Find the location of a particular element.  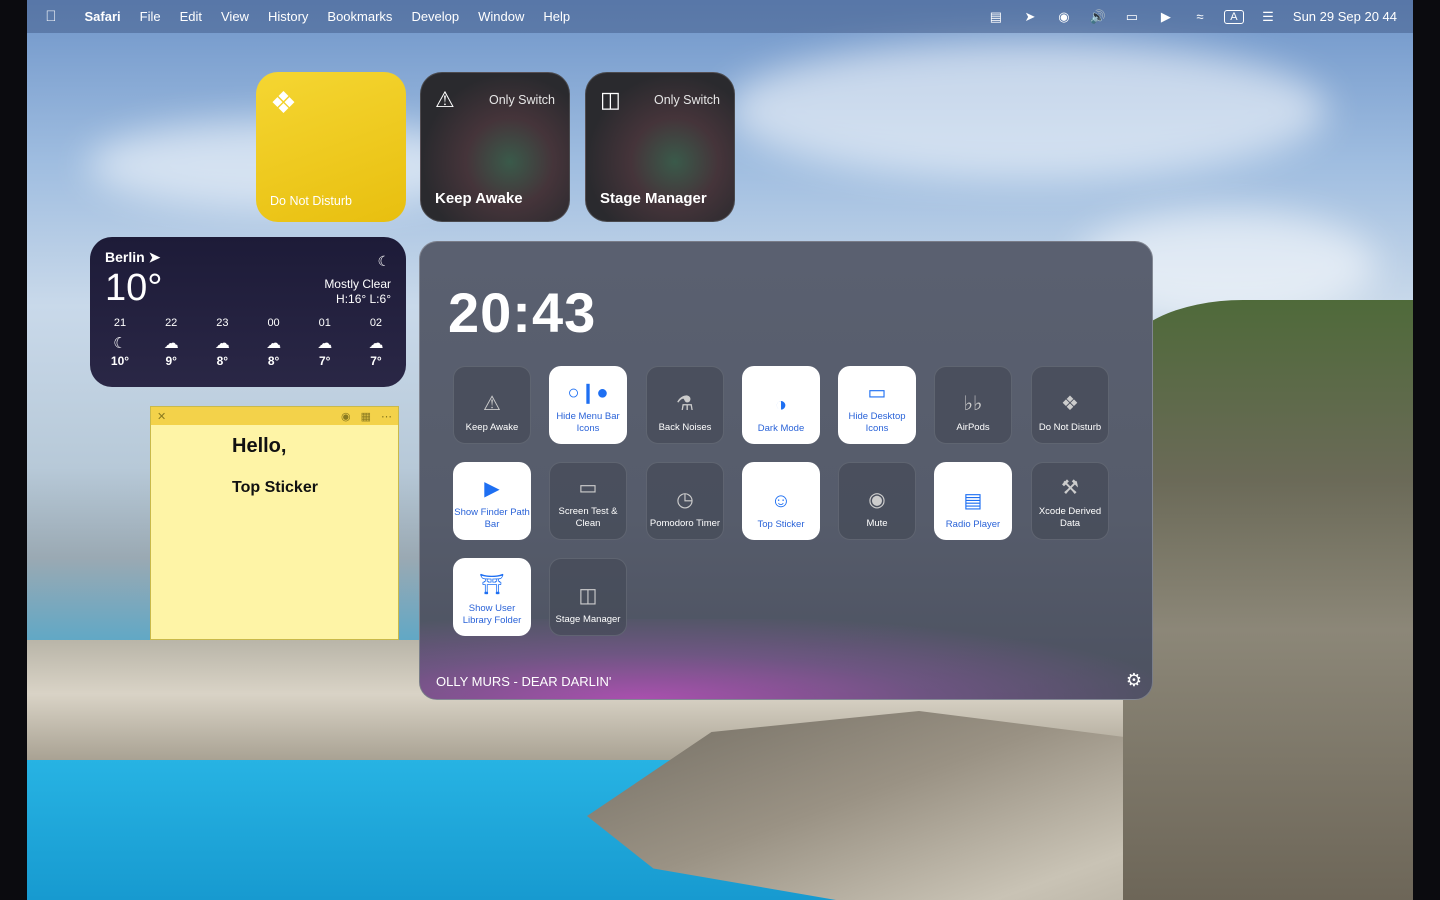

tile-label: Hide Desktop Icons is located at coordinates (877, 422).